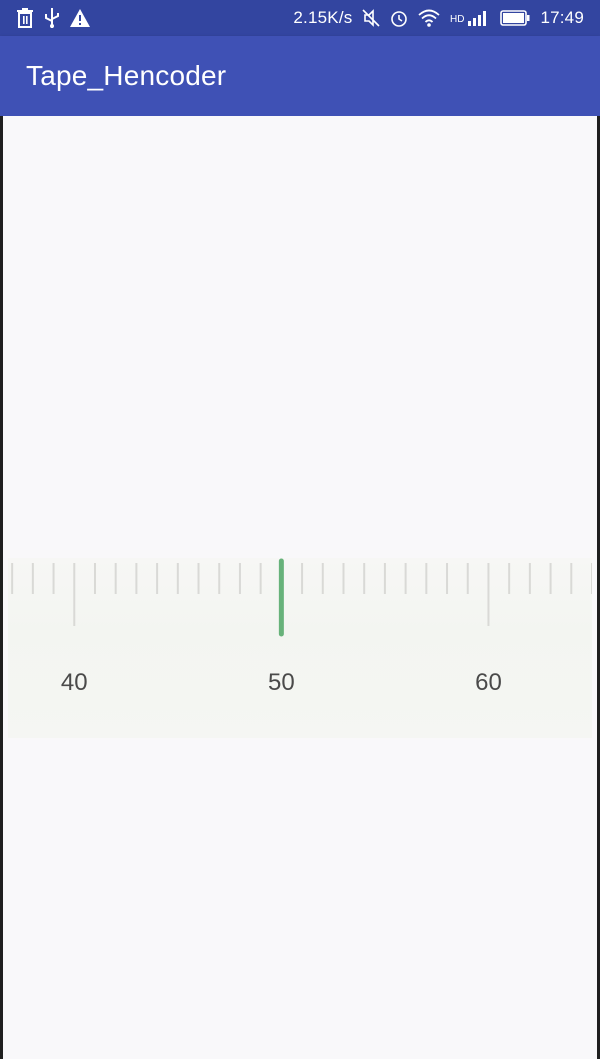 The height and width of the screenshot is (1059, 600). I want to click on status-left-icons, so click(53, 18).